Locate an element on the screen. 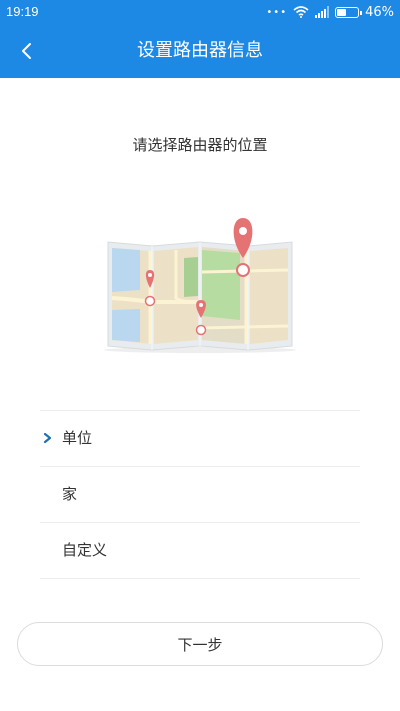 This screenshot has height=711, width=400. next-step-button: 下一步 is located at coordinates (200, 644).